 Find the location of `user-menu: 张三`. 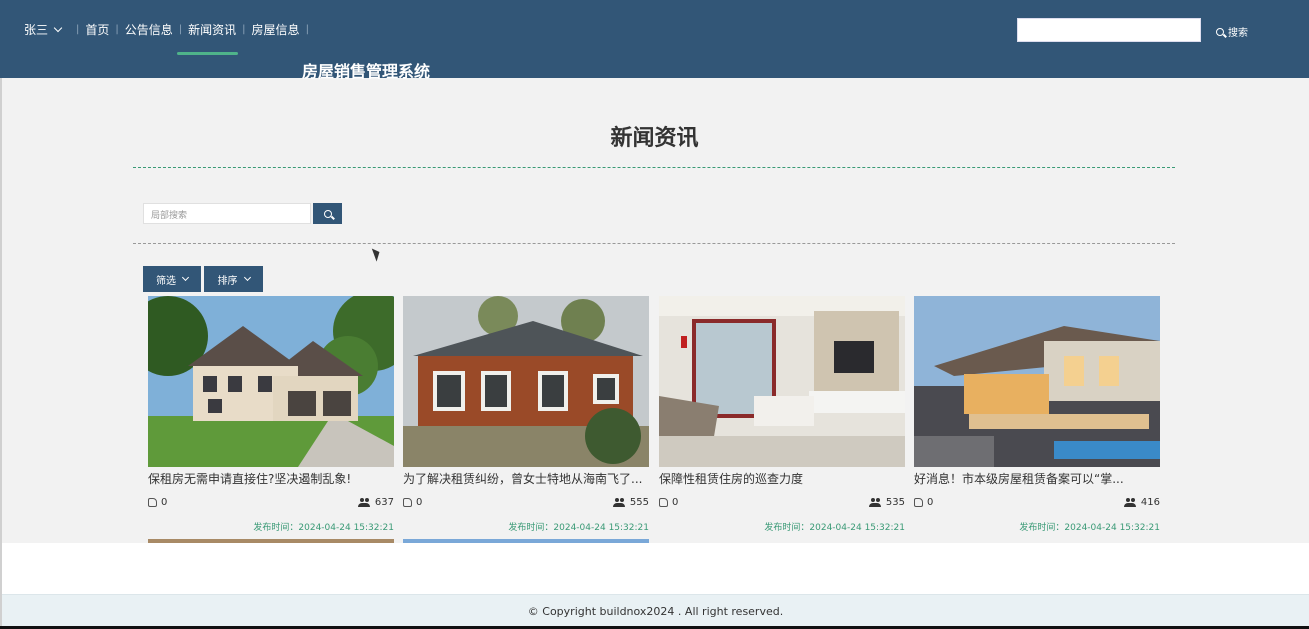

user-menu: 张三 is located at coordinates (43, 29).